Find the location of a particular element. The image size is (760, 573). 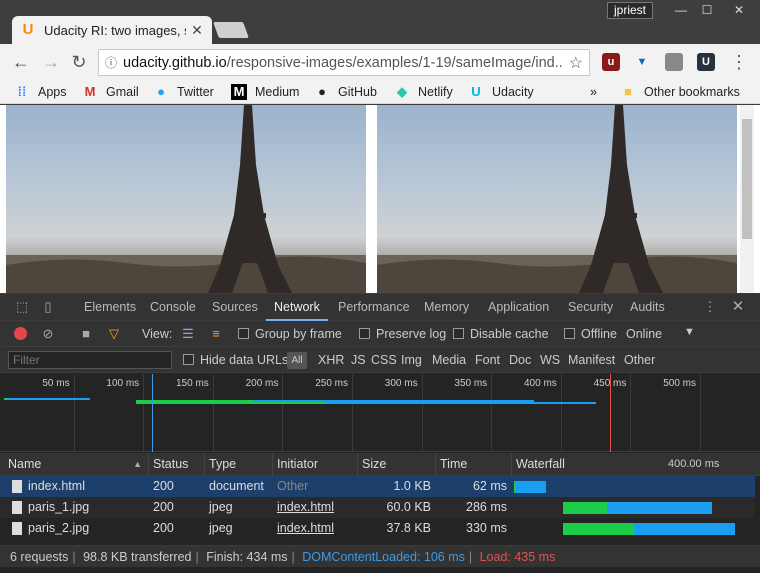

browser-tab: U Udacity RI: two images, s ✕ is located at coordinates (112, 30).